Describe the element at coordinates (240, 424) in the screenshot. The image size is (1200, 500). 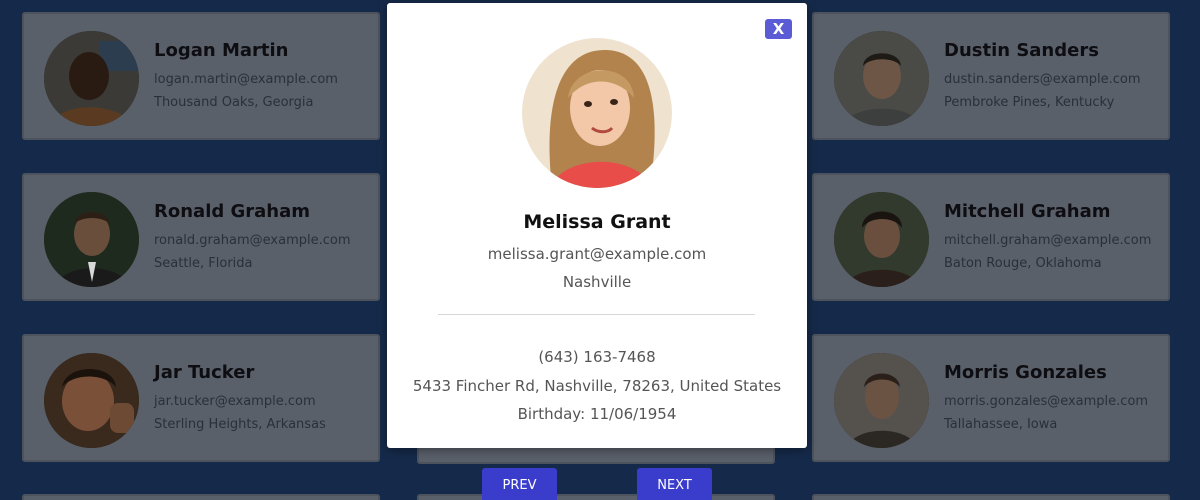
I see `user-location: Sterling Heights, Arkansas` at that location.